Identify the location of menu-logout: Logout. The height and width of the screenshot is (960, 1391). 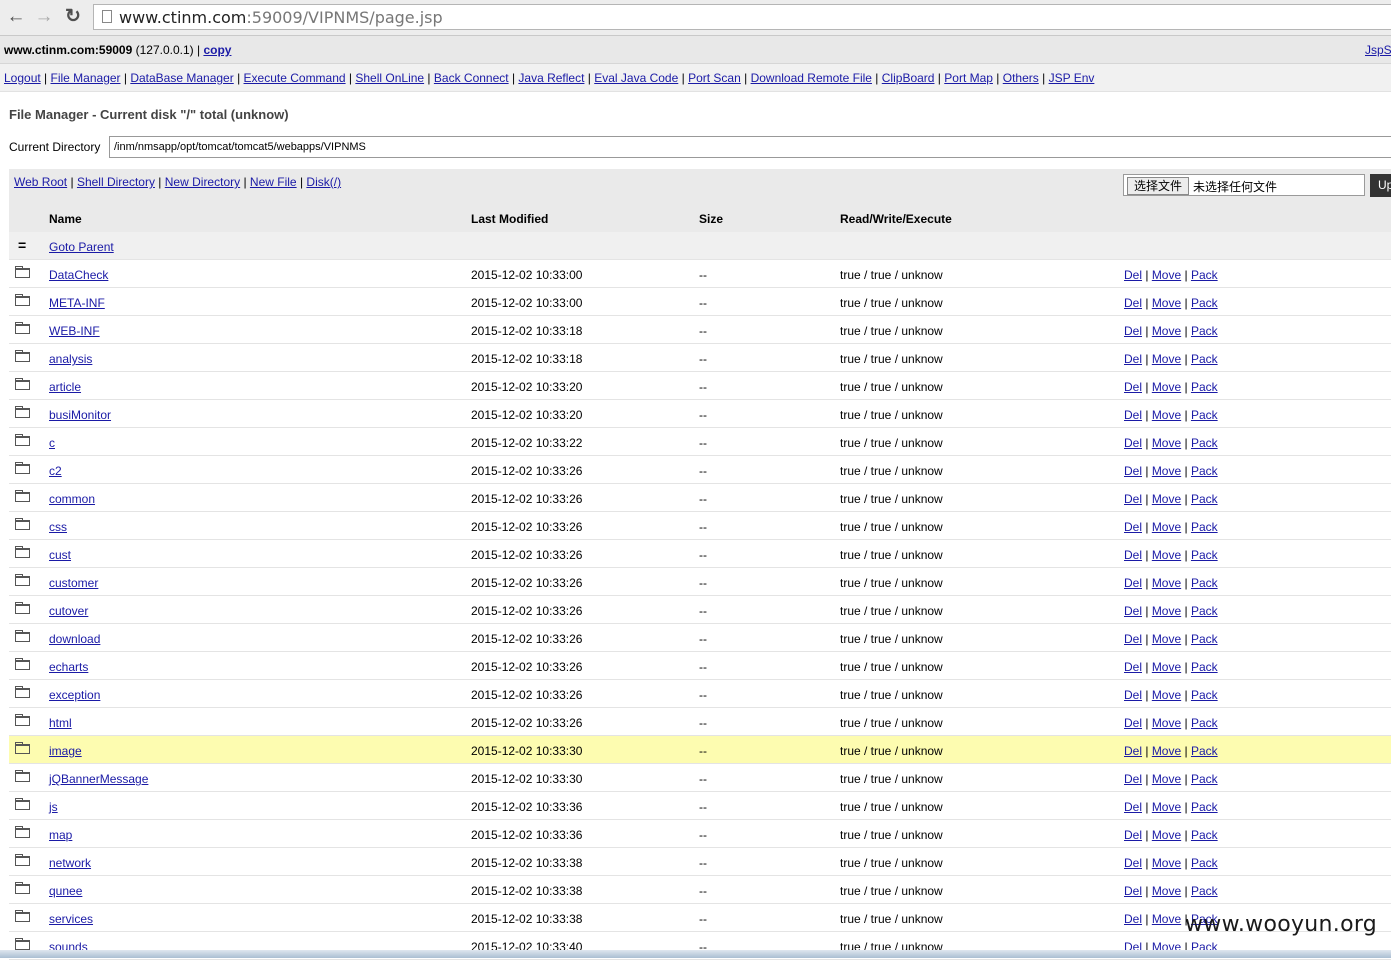
(22, 78).